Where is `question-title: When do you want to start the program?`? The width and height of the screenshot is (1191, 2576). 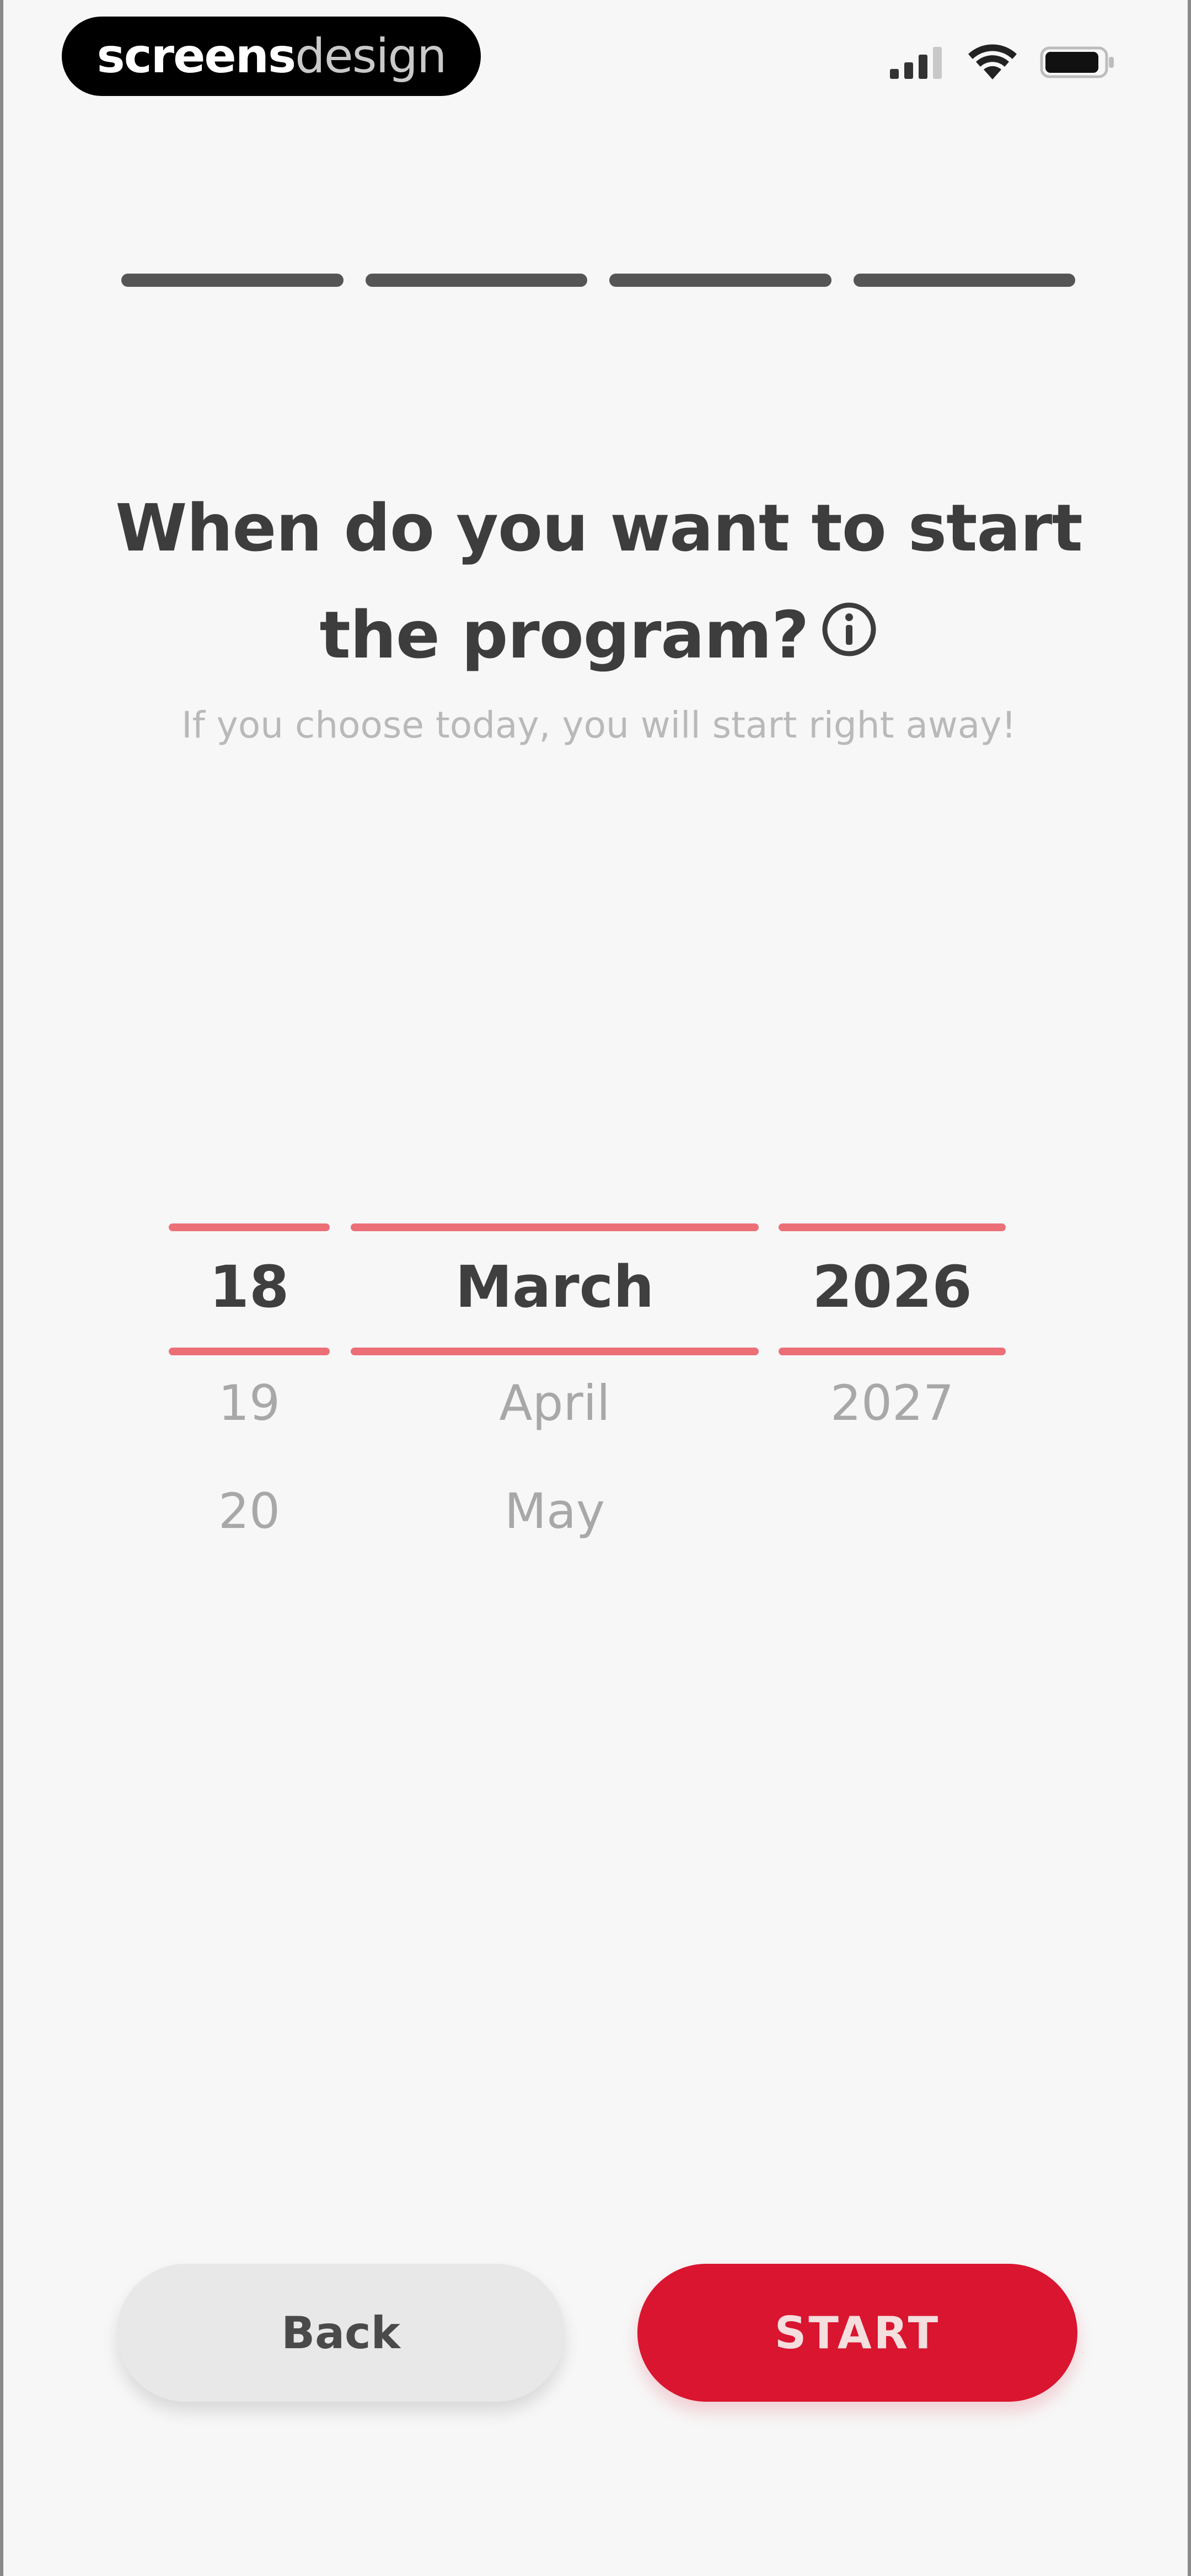
question-title: When do you want to start the program? is located at coordinates (598, 583).